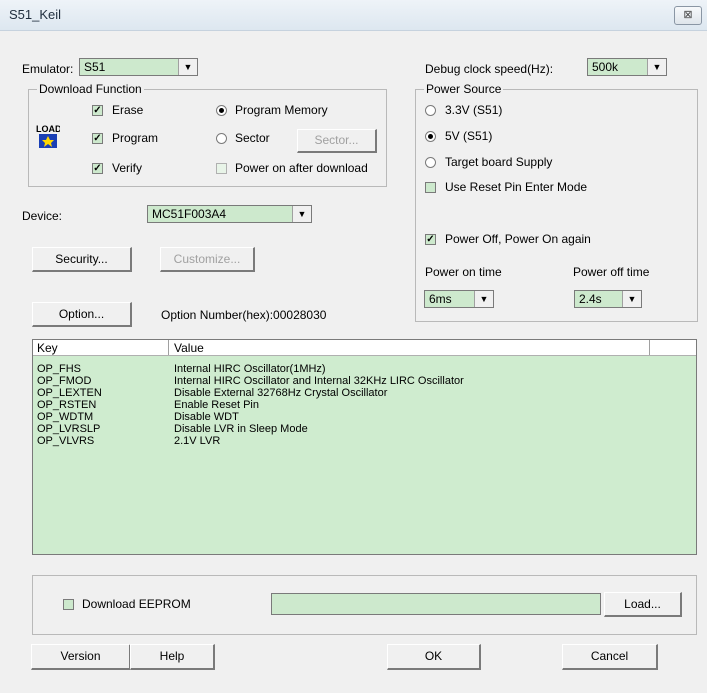 Image resolution: width=707 pixels, height=693 pixels. What do you see at coordinates (68, 604) in the screenshot?
I see `download-eeprom-checkbox` at bounding box center [68, 604].